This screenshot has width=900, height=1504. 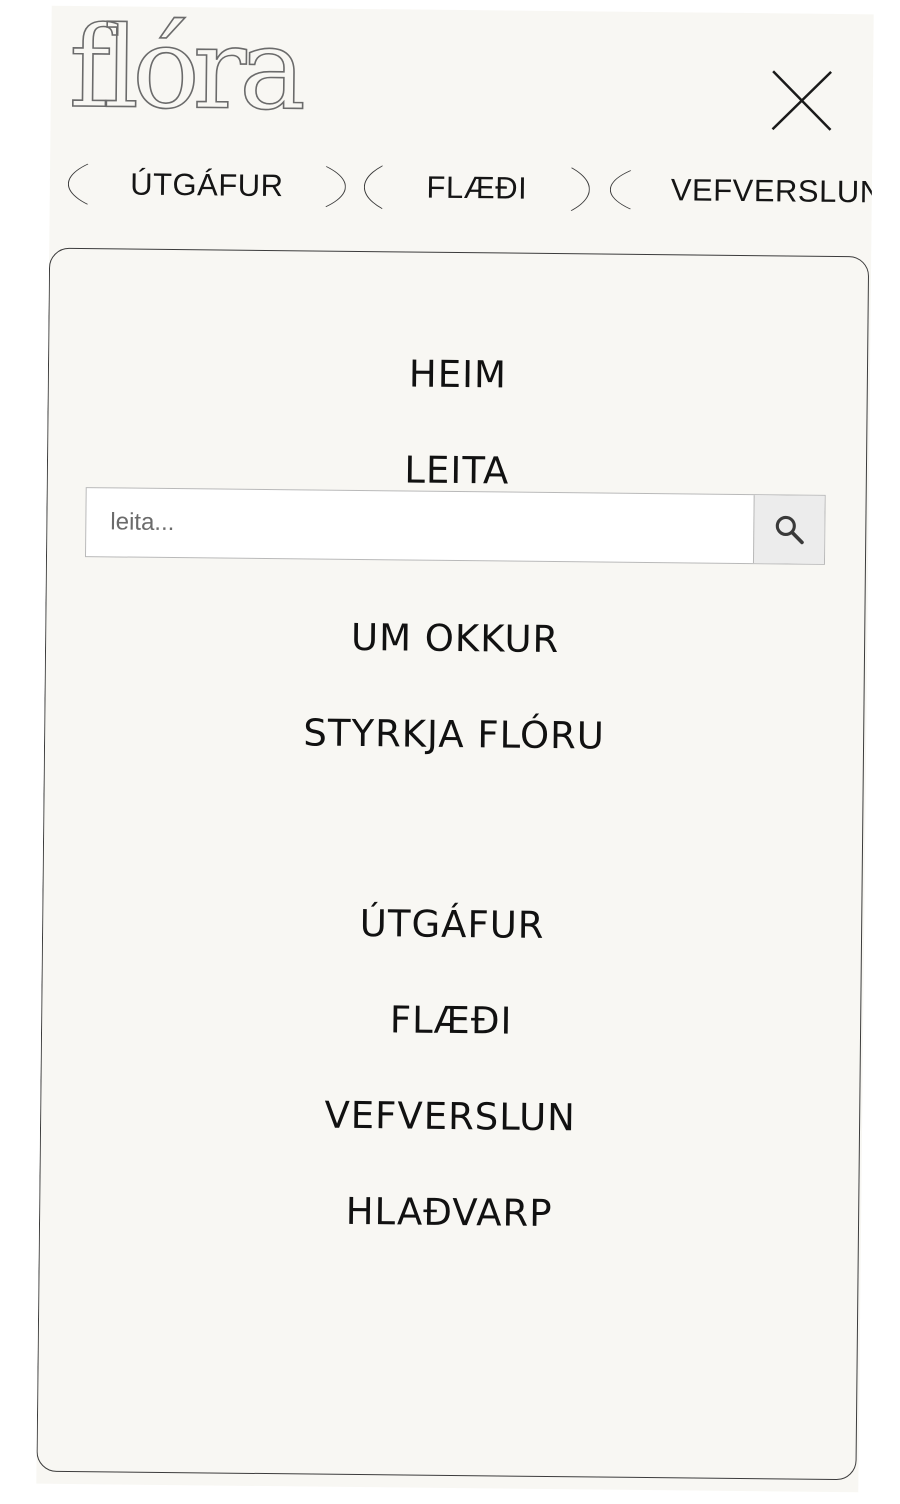 What do you see at coordinates (454, 735) in the screenshot?
I see `menu-item-styrkja-floru: STYRKJA FLÓRU` at bounding box center [454, 735].